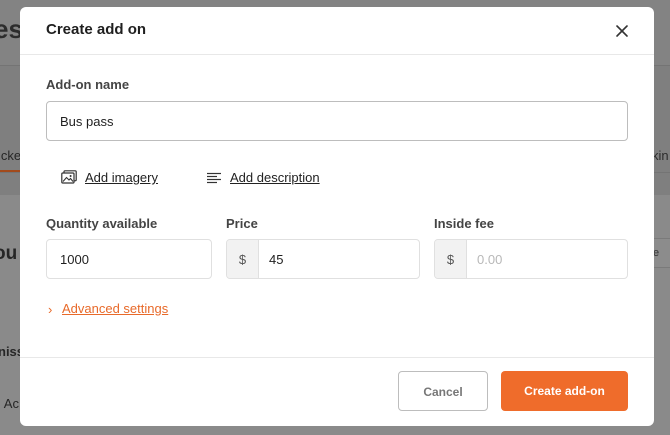 This screenshot has width=670, height=435. Describe the element at coordinates (69, 179) in the screenshot. I see `image-icon` at that location.